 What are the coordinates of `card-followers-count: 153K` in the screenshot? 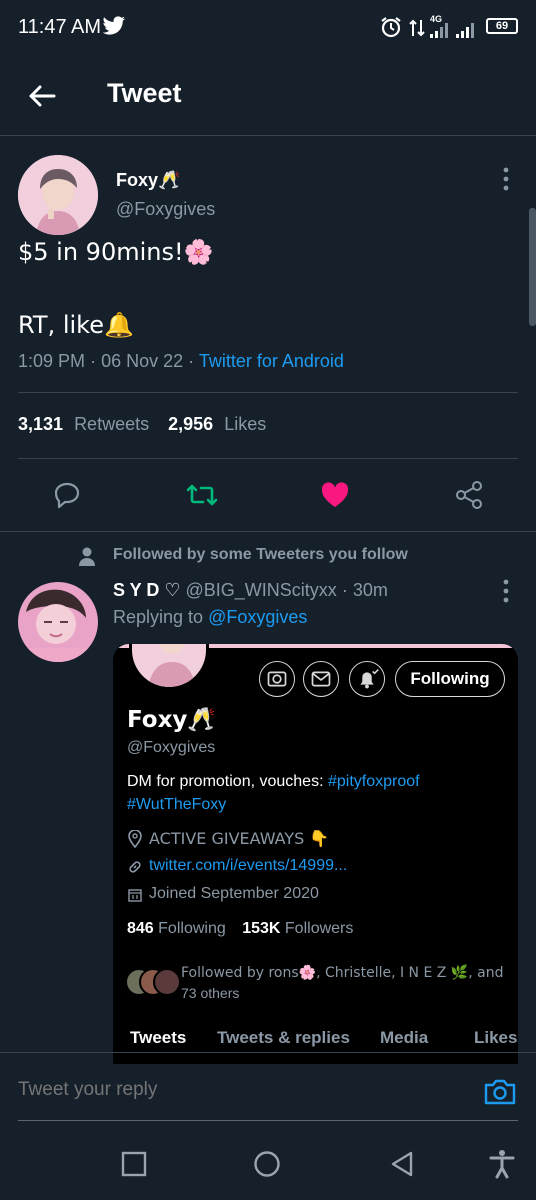 It's located at (261, 928).